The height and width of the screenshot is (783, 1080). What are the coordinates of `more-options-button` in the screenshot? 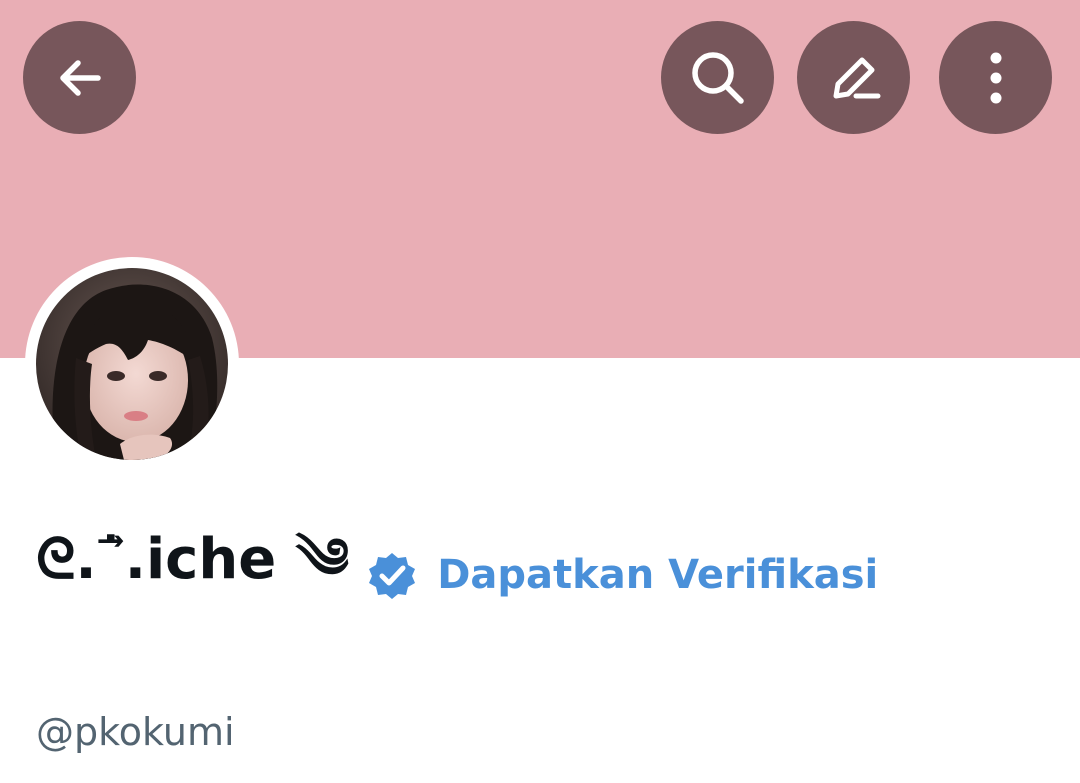 It's located at (995, 77).